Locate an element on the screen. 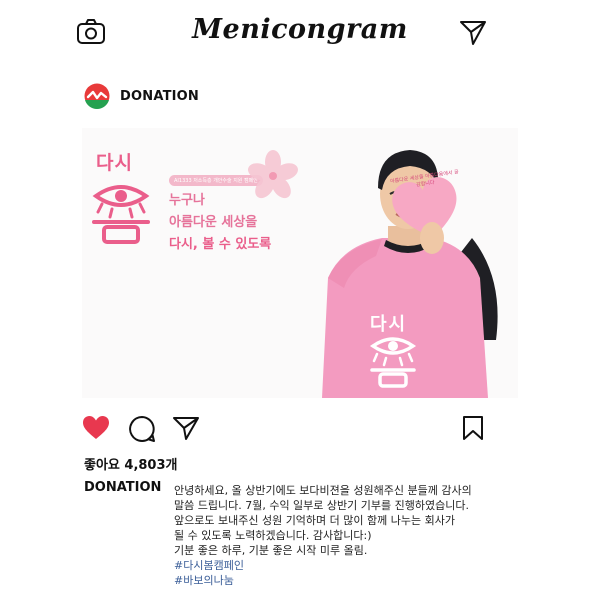 Image resolution: width=600 pixels, height=600 pixels. app-logo: Menicongram is located at coordinates (300, 29).